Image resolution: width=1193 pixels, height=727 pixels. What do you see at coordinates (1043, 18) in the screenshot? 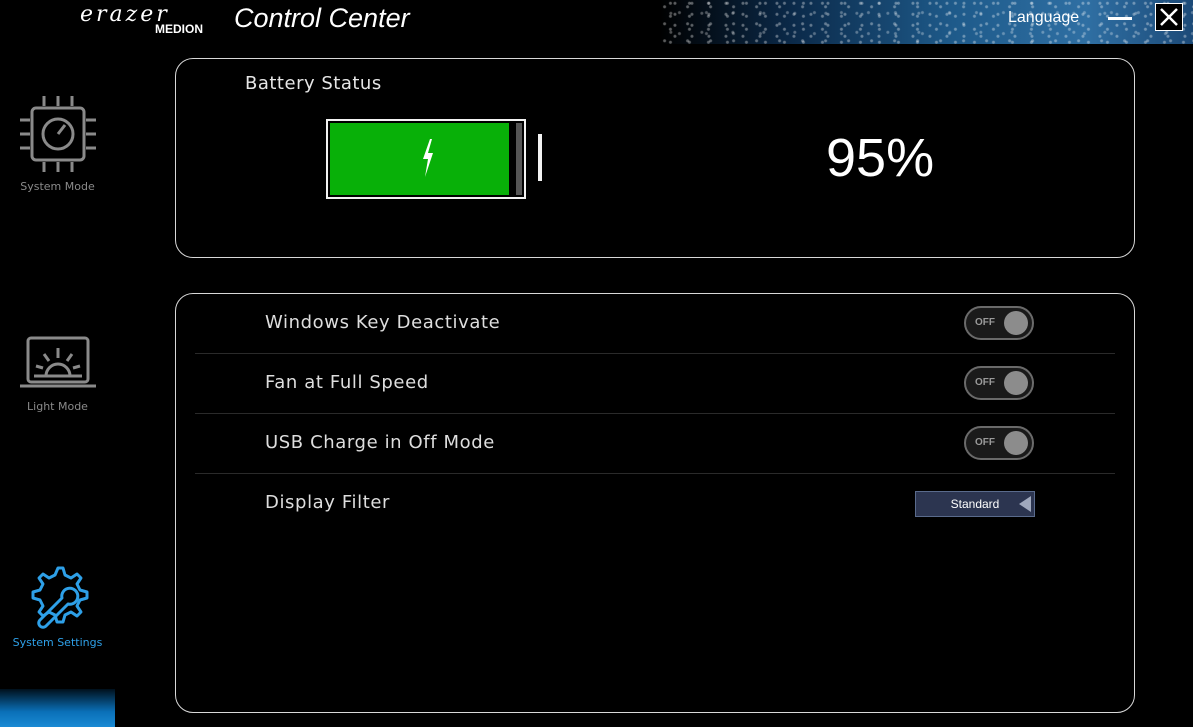
I see `language-button: Language` at bounding box center [1043, 18].